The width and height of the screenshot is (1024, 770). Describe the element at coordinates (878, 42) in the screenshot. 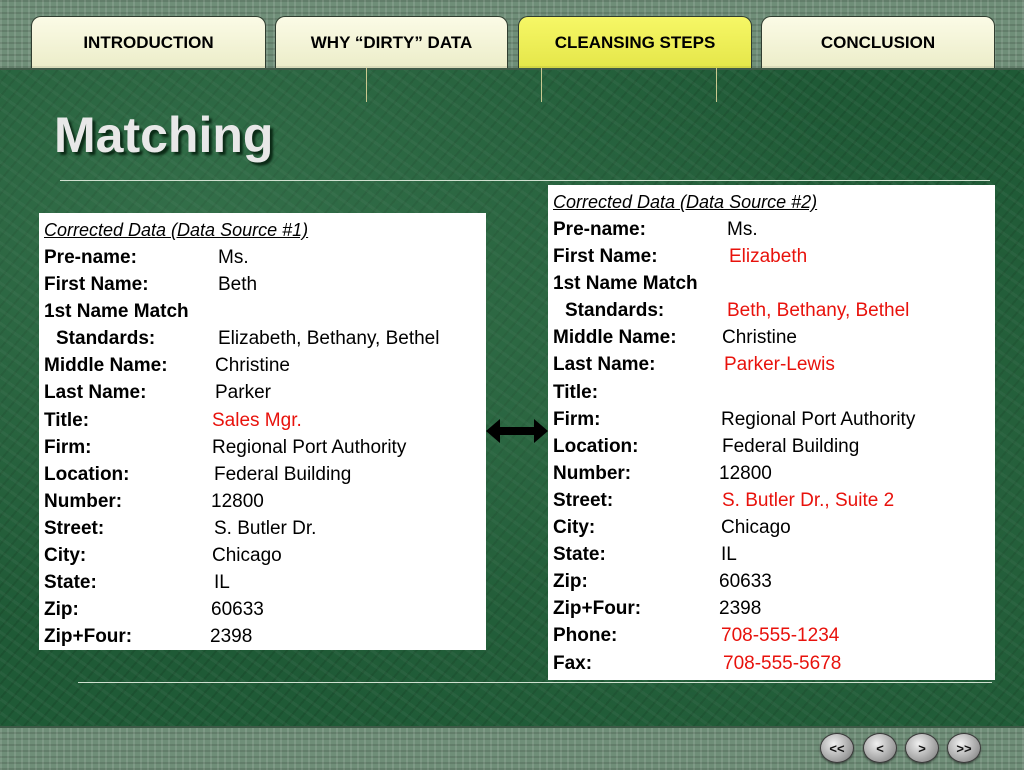

I see `tab-conclusion: CONCLUSION` at that location.